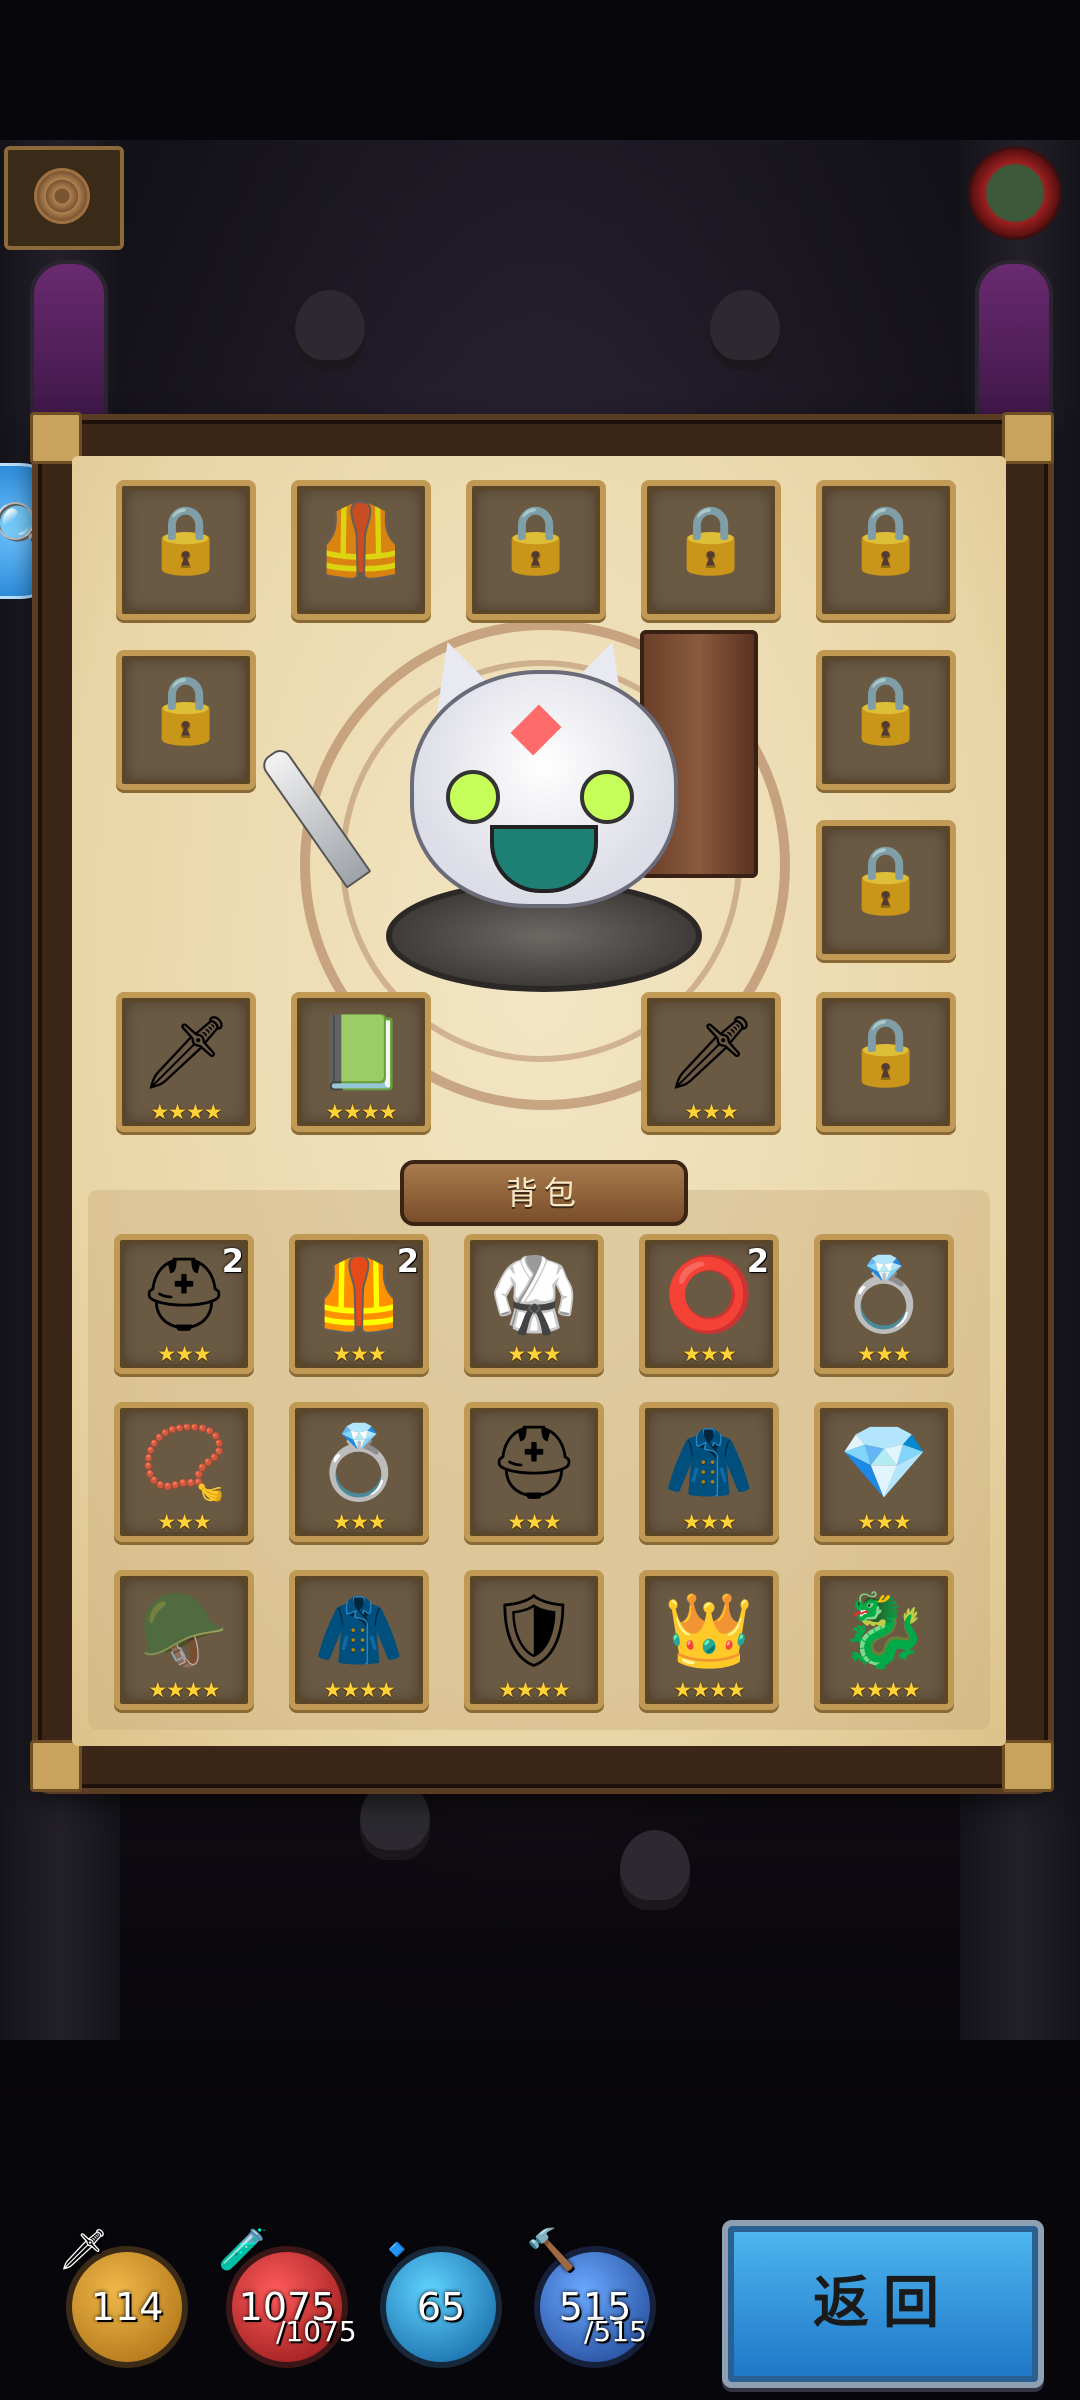  I want to click on mana-value: 65, so click(441, 2307).